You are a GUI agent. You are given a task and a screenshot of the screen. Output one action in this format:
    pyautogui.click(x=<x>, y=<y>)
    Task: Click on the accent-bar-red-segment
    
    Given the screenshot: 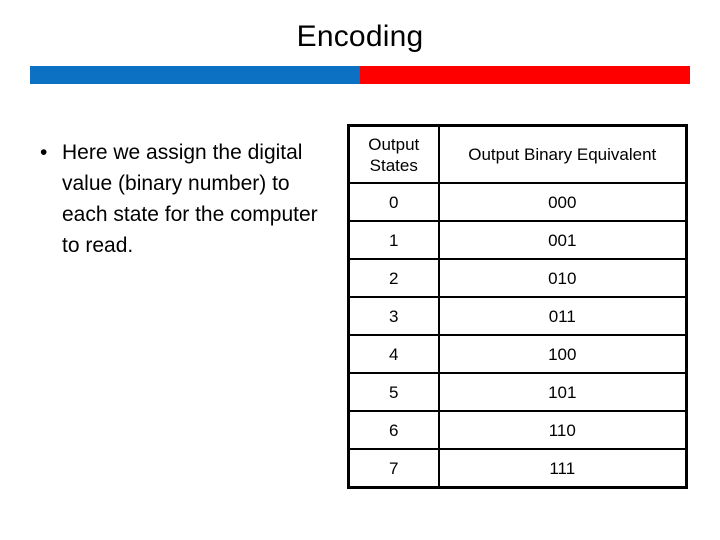 What is the action you would take?
    pyautogui.click(x=525, y=75)
    